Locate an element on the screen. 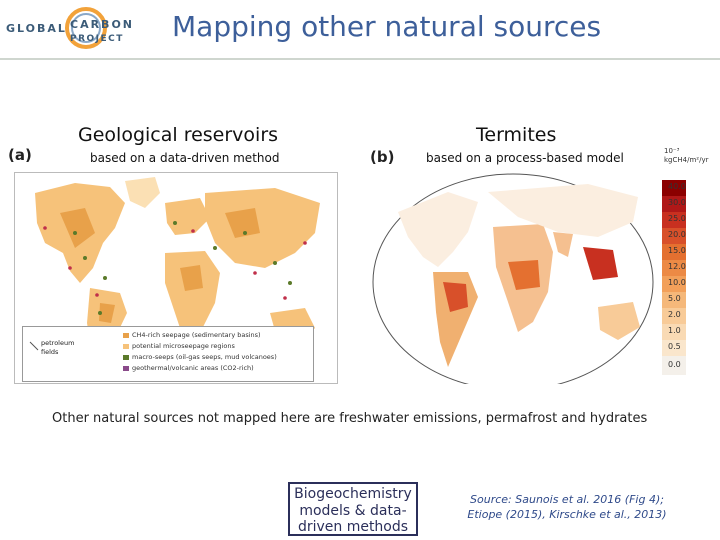 The width and height of the screenshot is (720, 540). colorbar-tick: 10.0 is located at coordinates (677, 282).